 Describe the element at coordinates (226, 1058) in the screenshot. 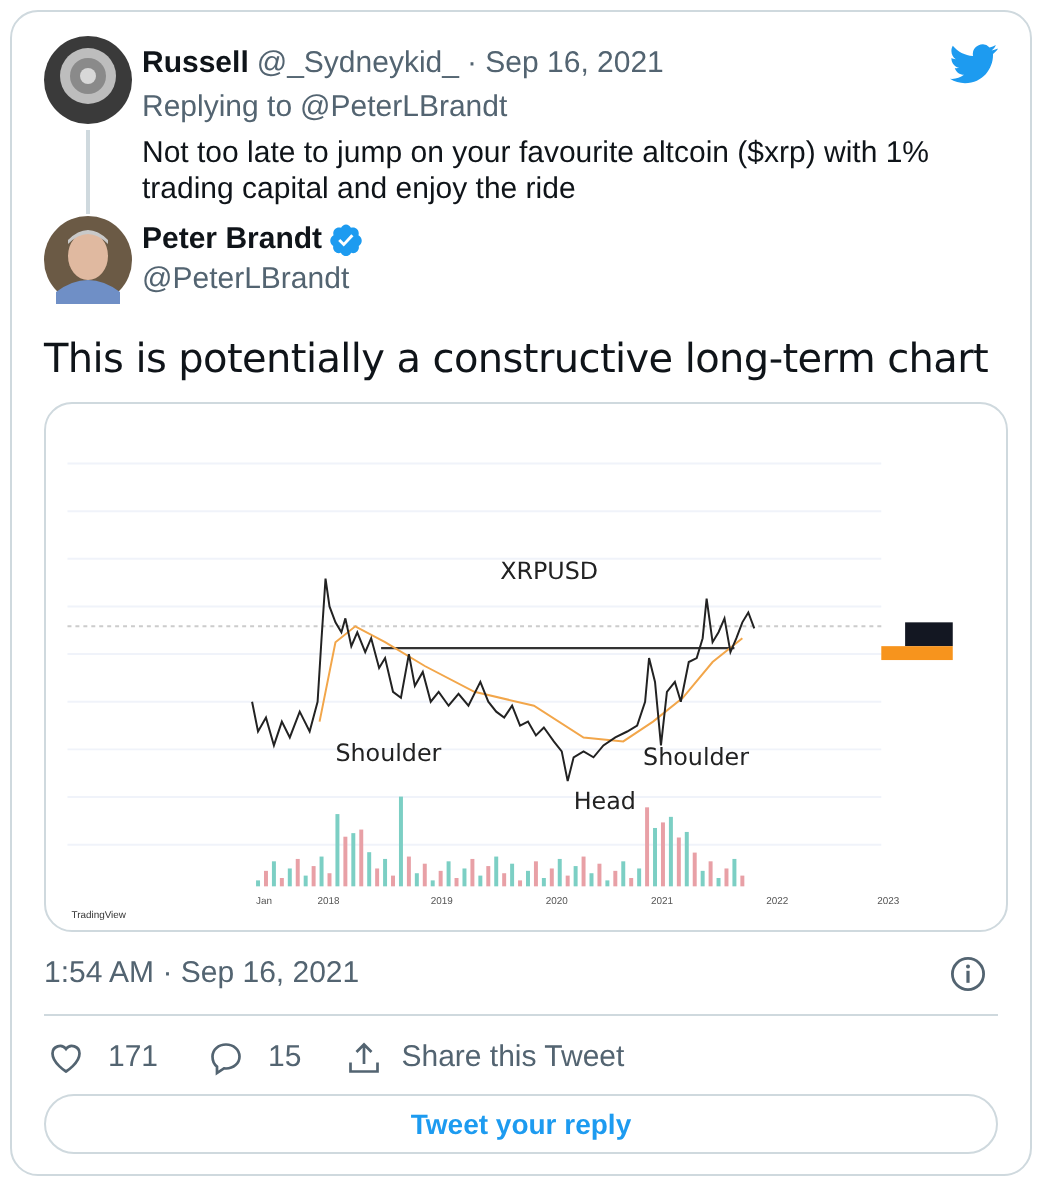

I see `reply-icon` at that location.